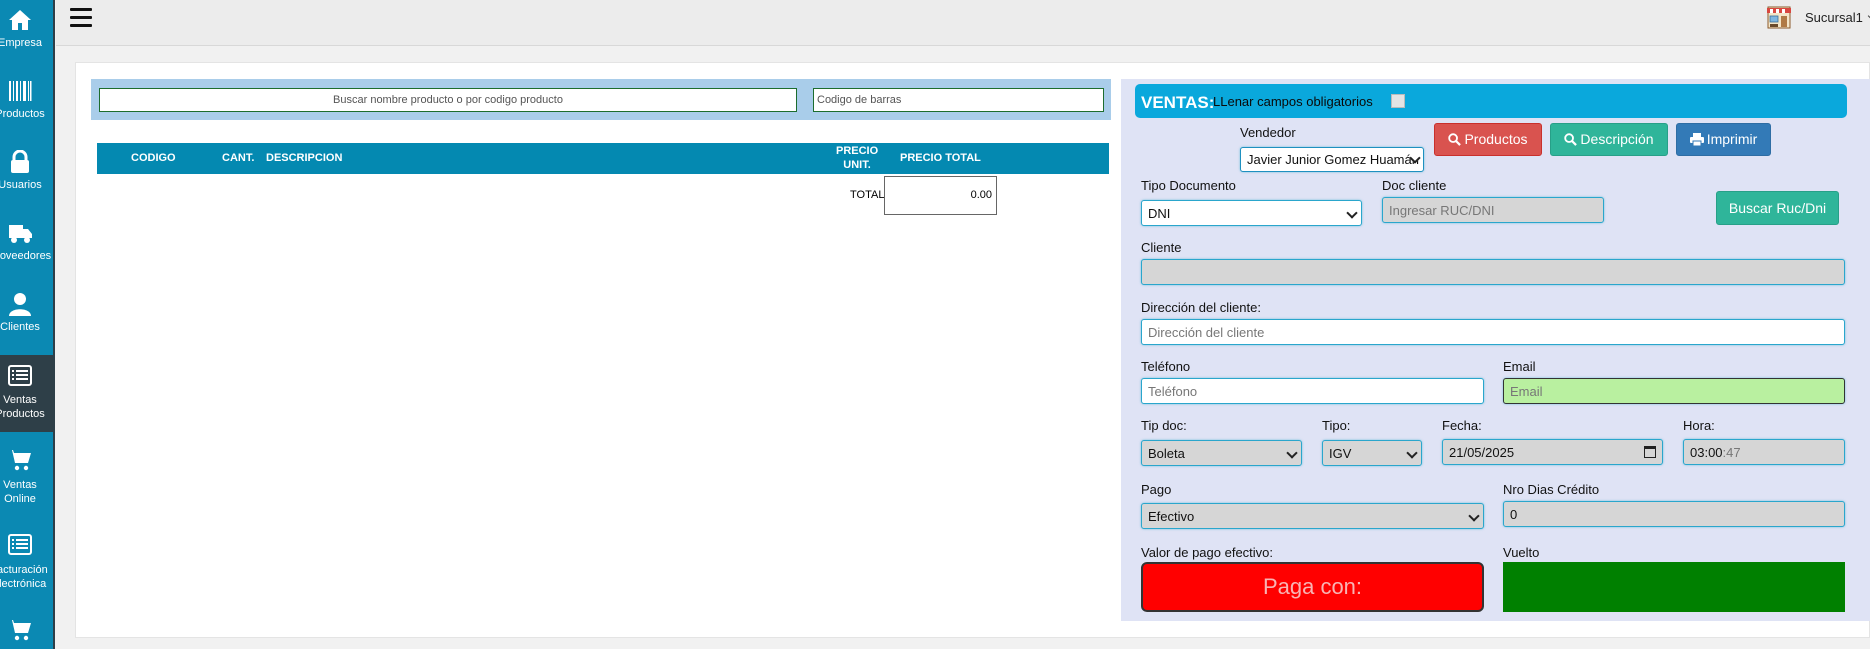  What do you see at coordinates (1493, 272) in the screenshot?
I see `cliente-input` at bounding box center [1493, 272].